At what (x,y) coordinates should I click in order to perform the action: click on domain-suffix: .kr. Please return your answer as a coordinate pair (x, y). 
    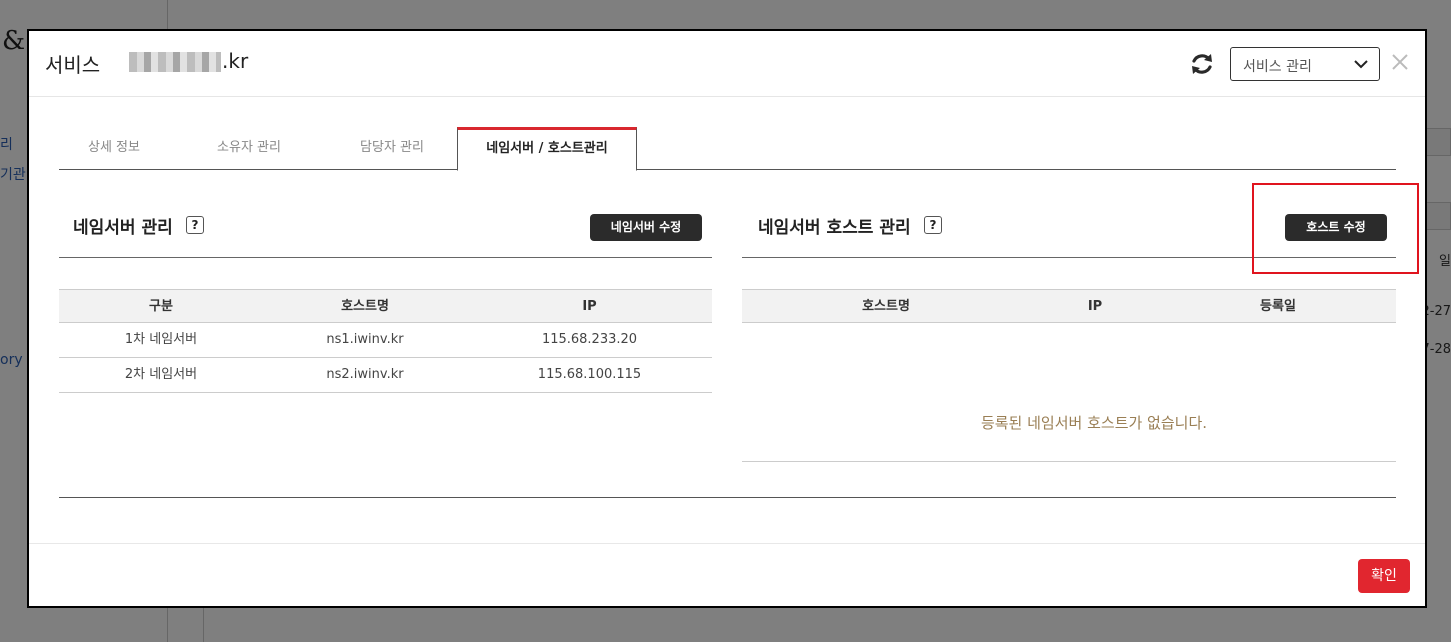
    Looking at the image, I should click on (235, 61).